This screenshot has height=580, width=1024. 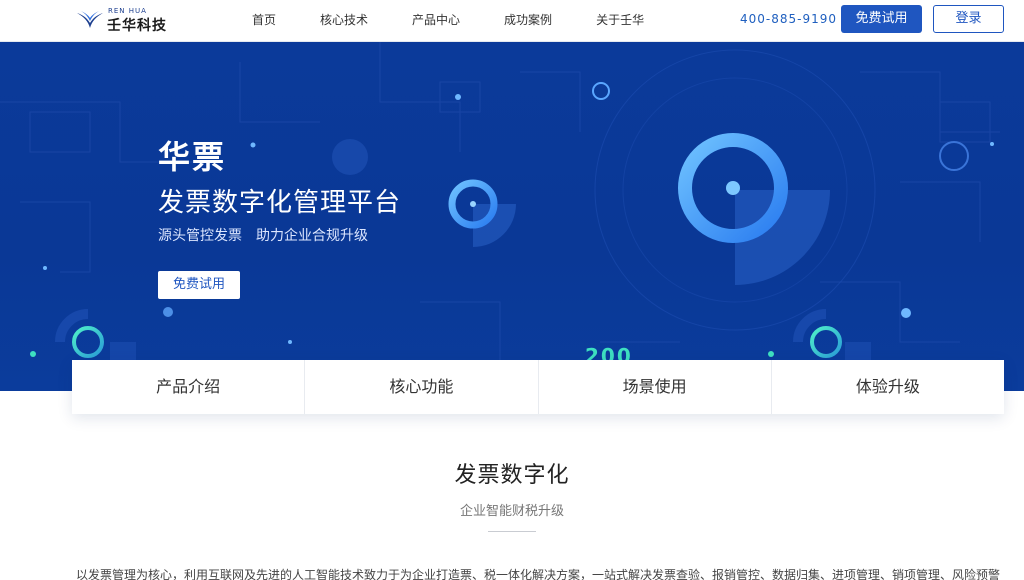 I want to click on bird-logo-icon, so click(x=90, y=19).